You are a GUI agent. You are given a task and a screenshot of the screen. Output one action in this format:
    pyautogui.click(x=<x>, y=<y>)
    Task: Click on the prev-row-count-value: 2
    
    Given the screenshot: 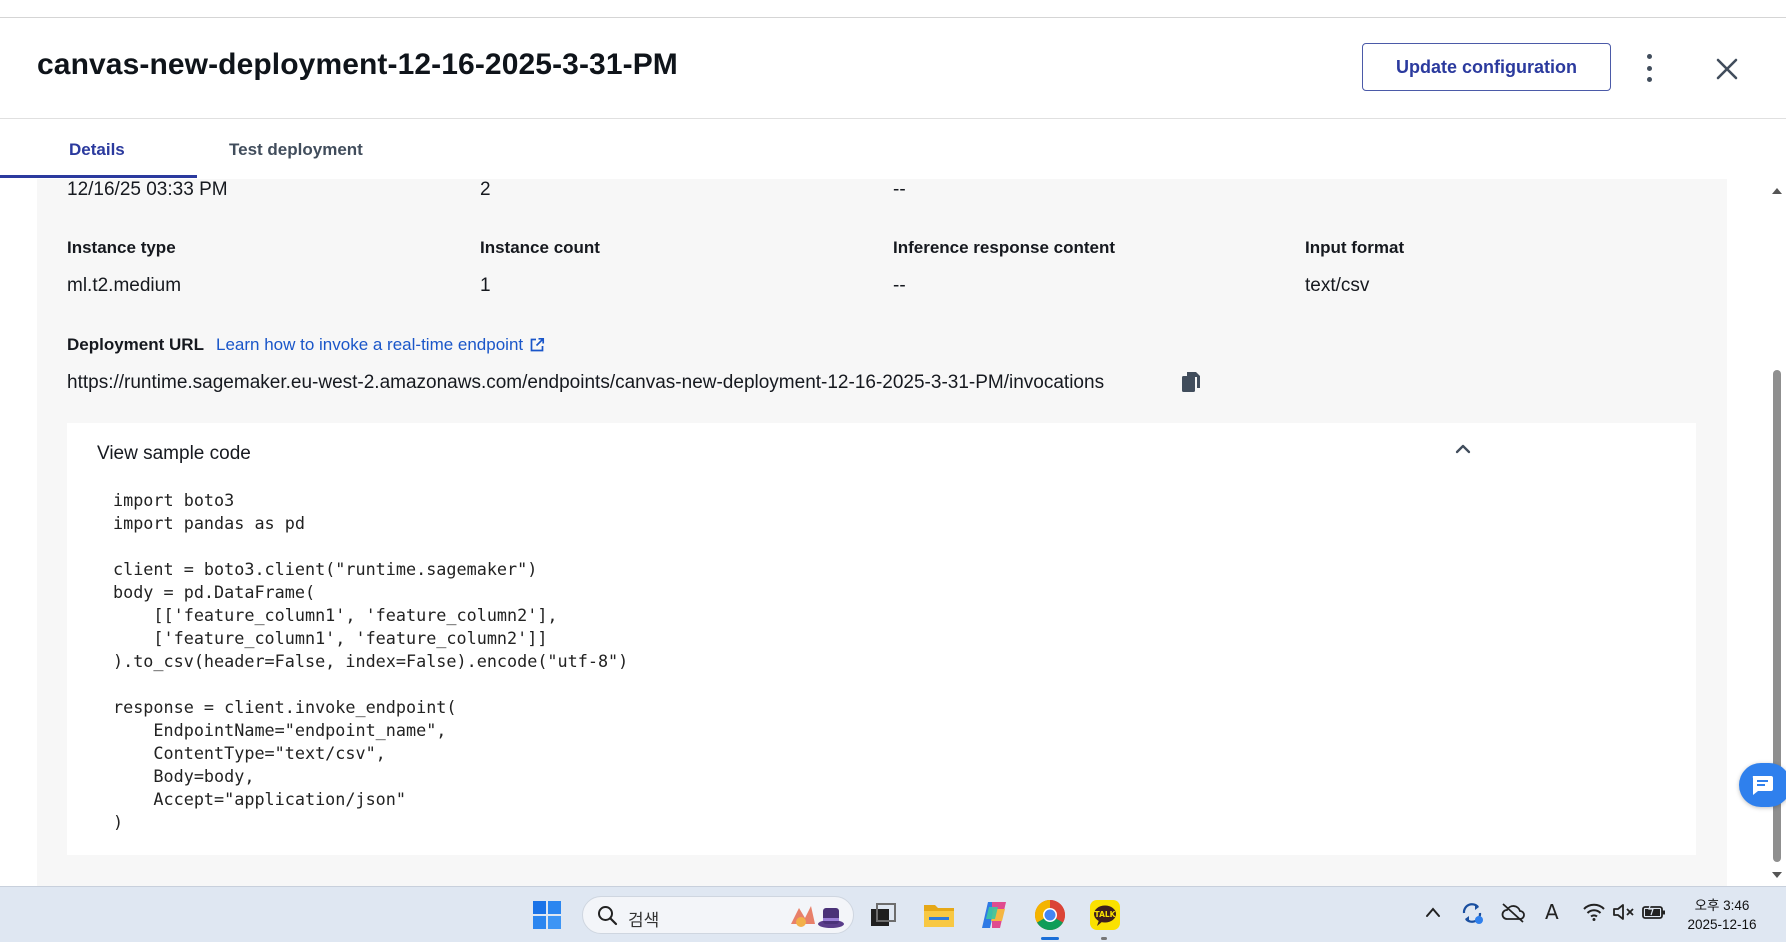 What is the action you would take?
    pyautogui.click(x=485, y=189)
    